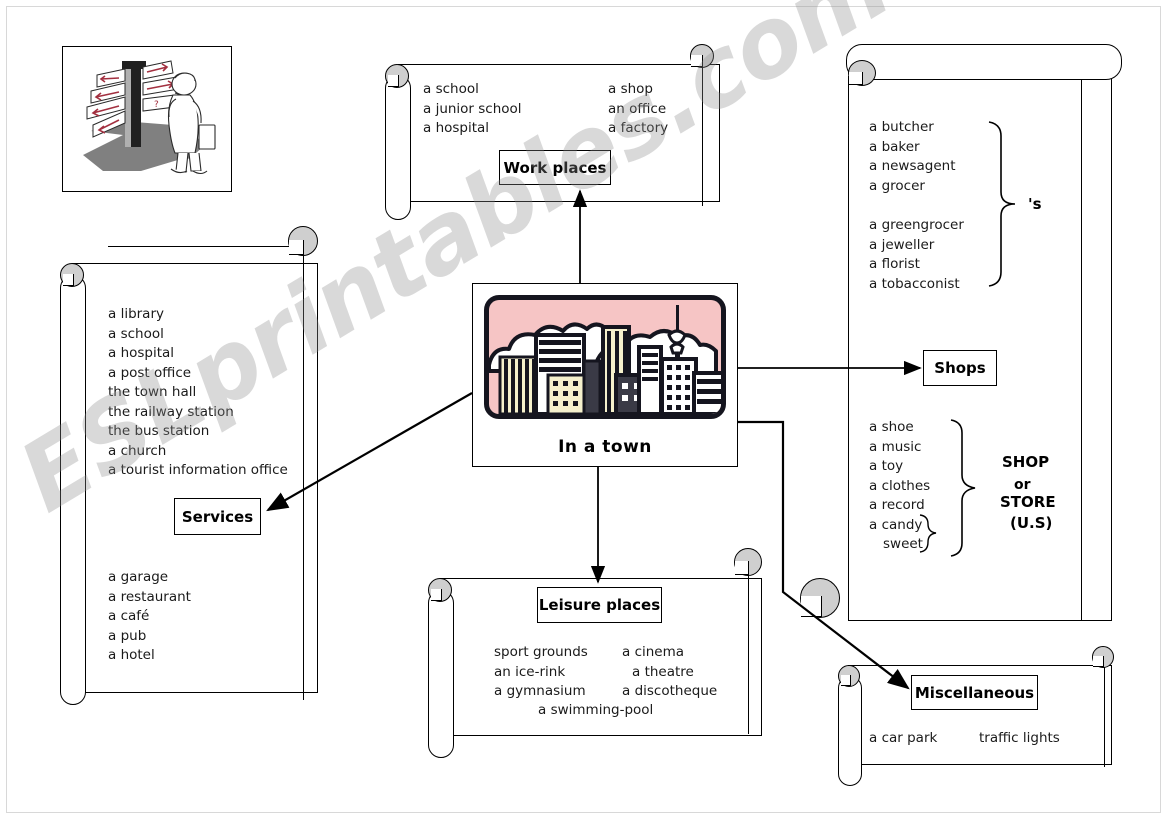 Image resolution: width=1169 pixels, height=821 pixels. Describe the element at coordinates (1028, 502) in the screenshot. I see `shops-store-note-line3: STORE` at that location.